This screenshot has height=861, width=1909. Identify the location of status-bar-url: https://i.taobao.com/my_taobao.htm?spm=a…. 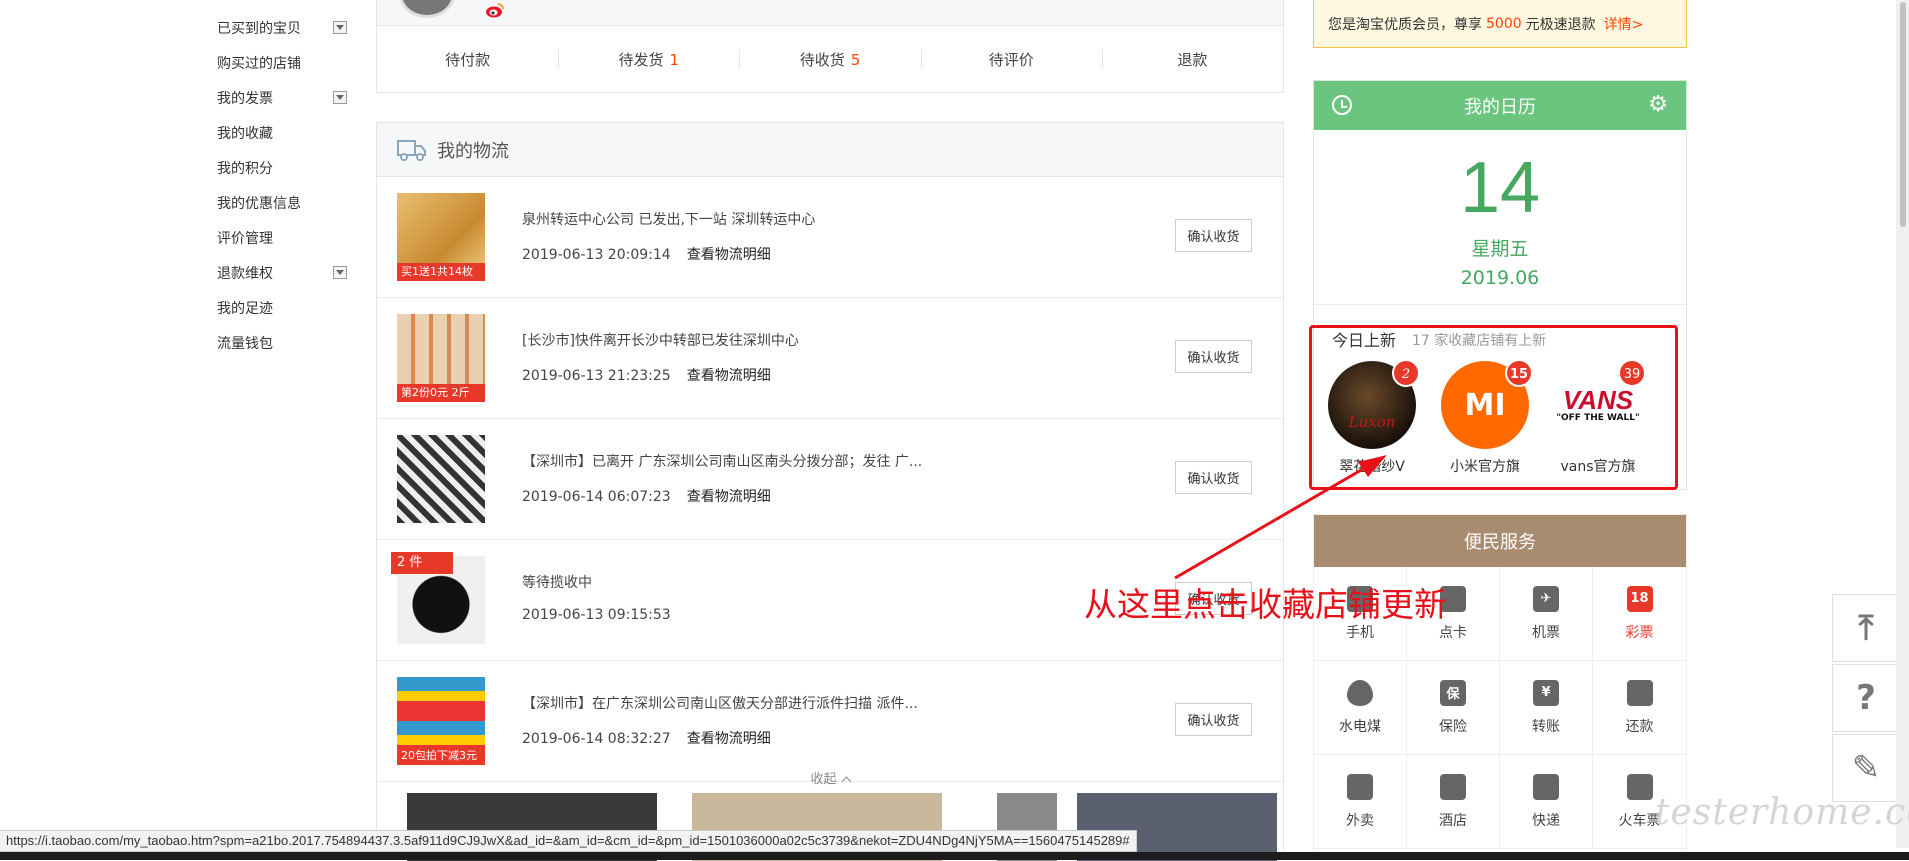
(568, 841).